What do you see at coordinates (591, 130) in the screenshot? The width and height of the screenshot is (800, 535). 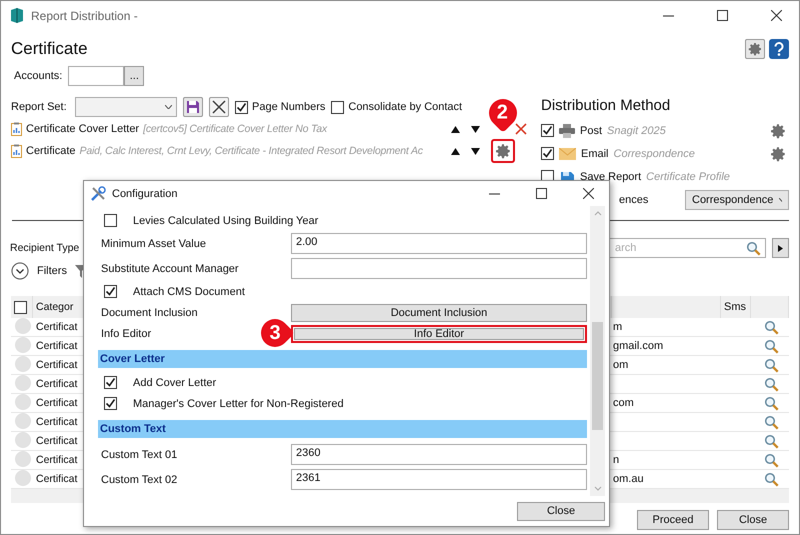 I see `method-name: Post` at bounding box center [591, 130].